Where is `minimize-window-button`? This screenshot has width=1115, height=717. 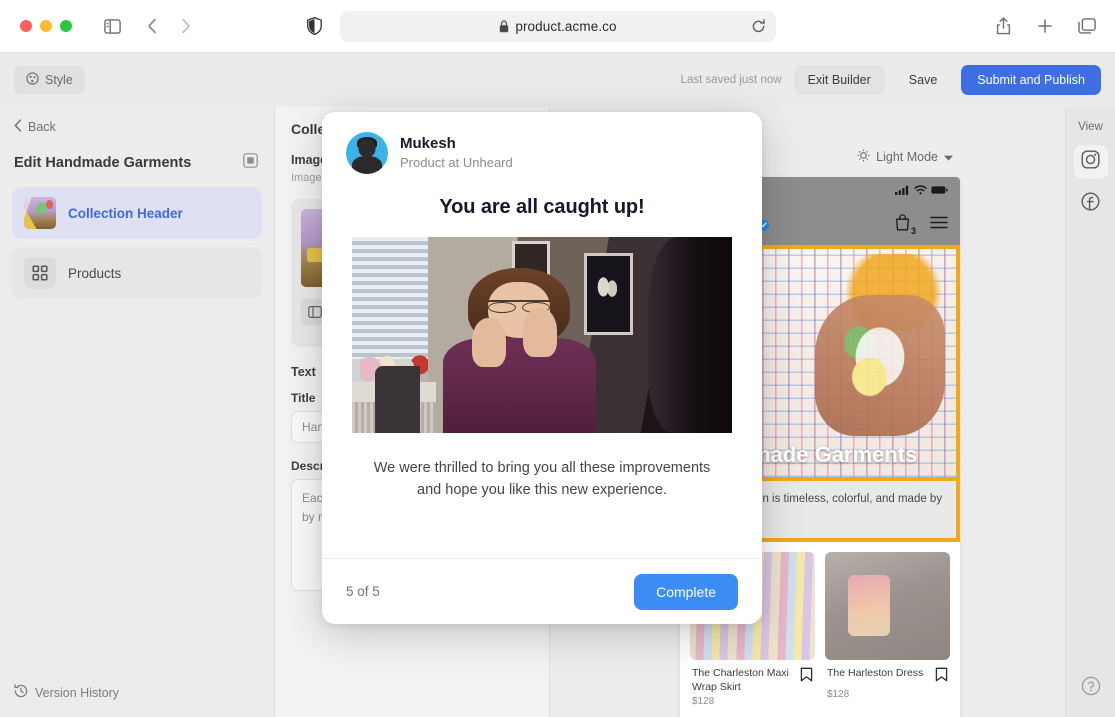
minimize-window-button is located at coordinates (46, 26).